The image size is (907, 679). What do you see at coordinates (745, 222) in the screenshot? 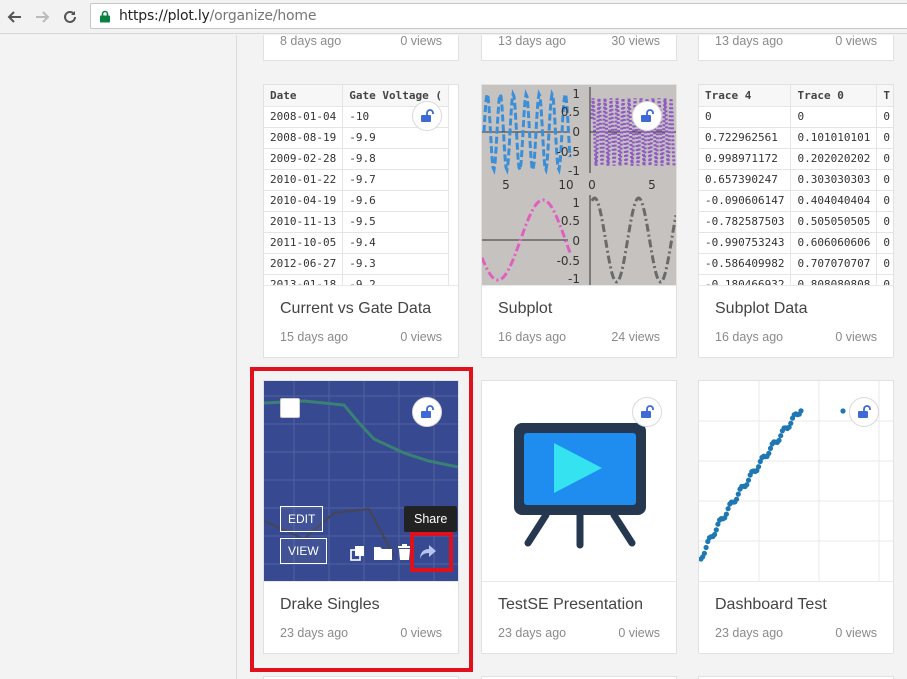
I see `table-cell: -0.782587503` at bounding box center [745, 222].